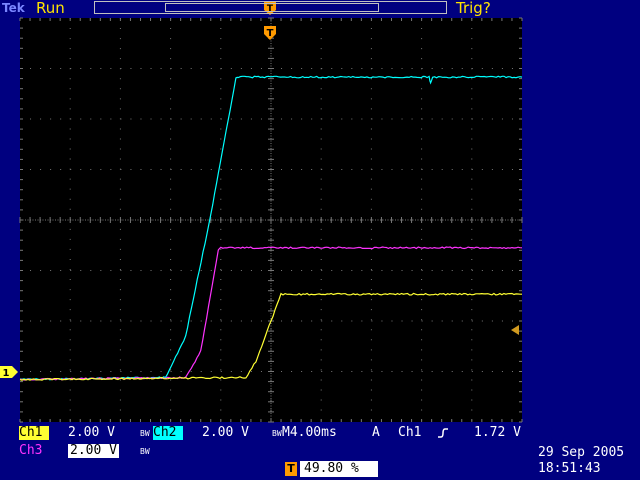  What do you see at coordinates (34, 433) in the screenshot?
I see `ch1-label: Ch1` at bounding box center [34, 433].